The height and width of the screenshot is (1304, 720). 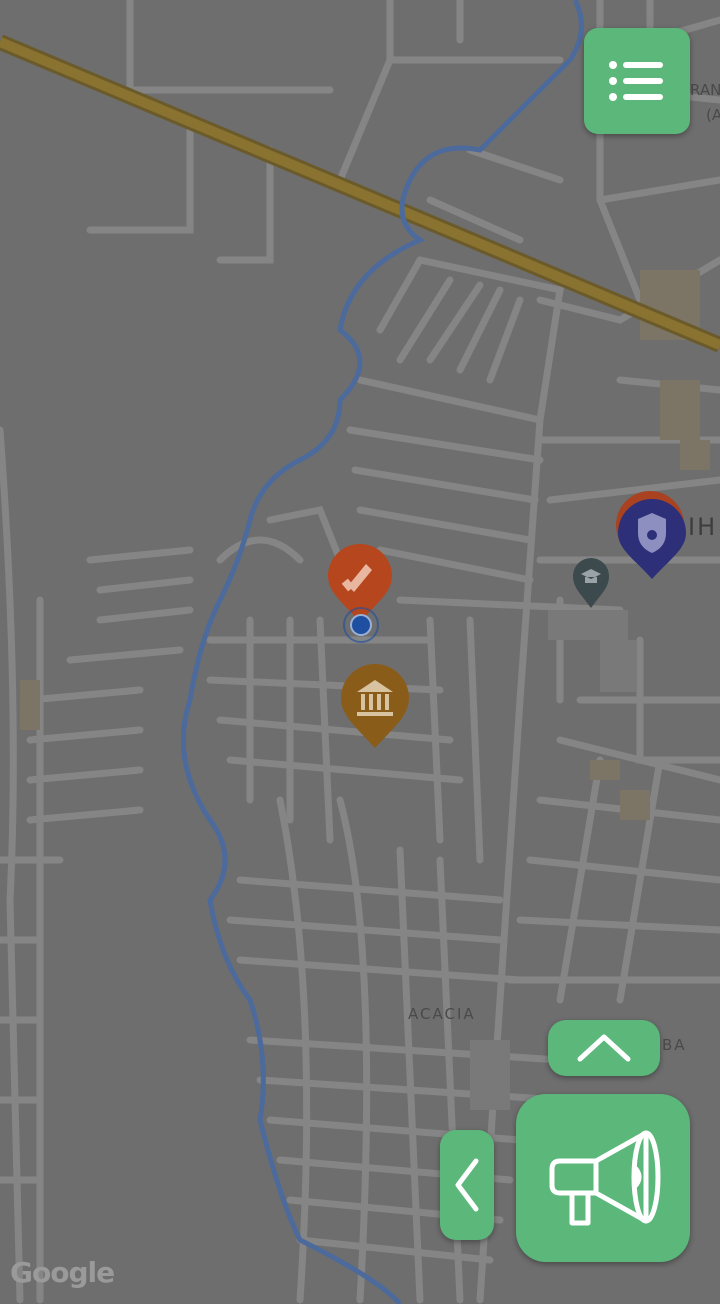 I want to click on megaphone-icon, so click(x=605, y=1178).